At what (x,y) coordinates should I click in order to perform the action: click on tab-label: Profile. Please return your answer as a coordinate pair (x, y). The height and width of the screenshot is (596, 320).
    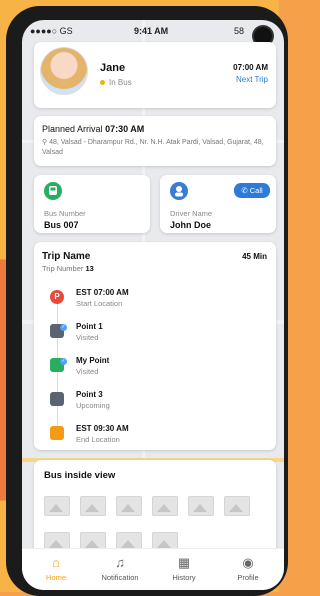
    Looking at the image, I should click on (248, 577).